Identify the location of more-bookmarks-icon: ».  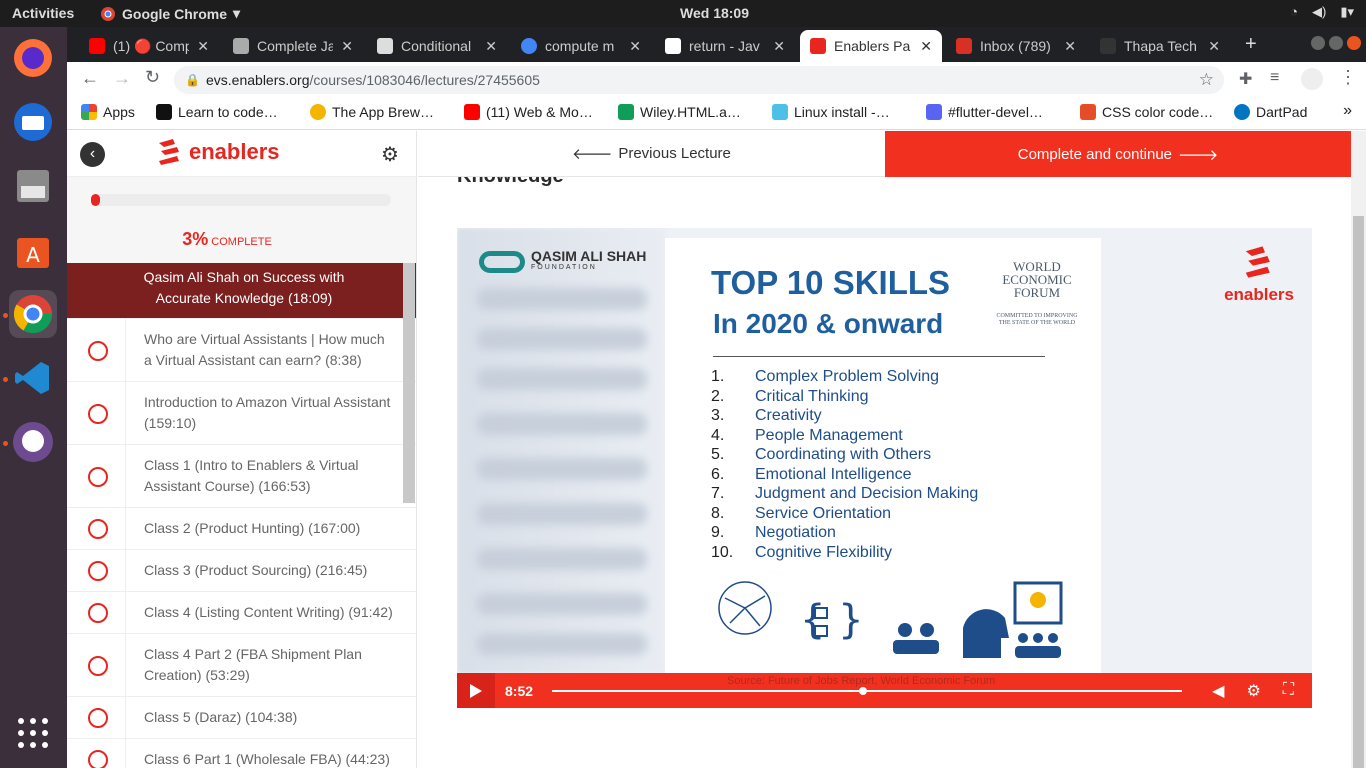
(1347, 111).